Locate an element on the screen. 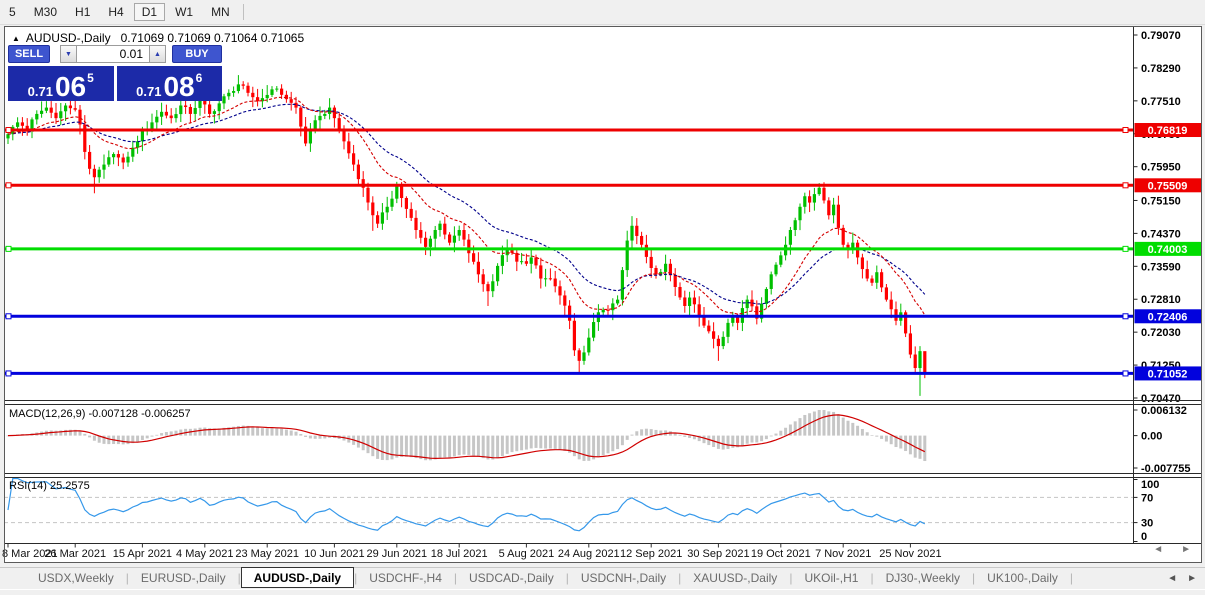  chevron-down-icon: ▼ is located at coordinates (68, 54).